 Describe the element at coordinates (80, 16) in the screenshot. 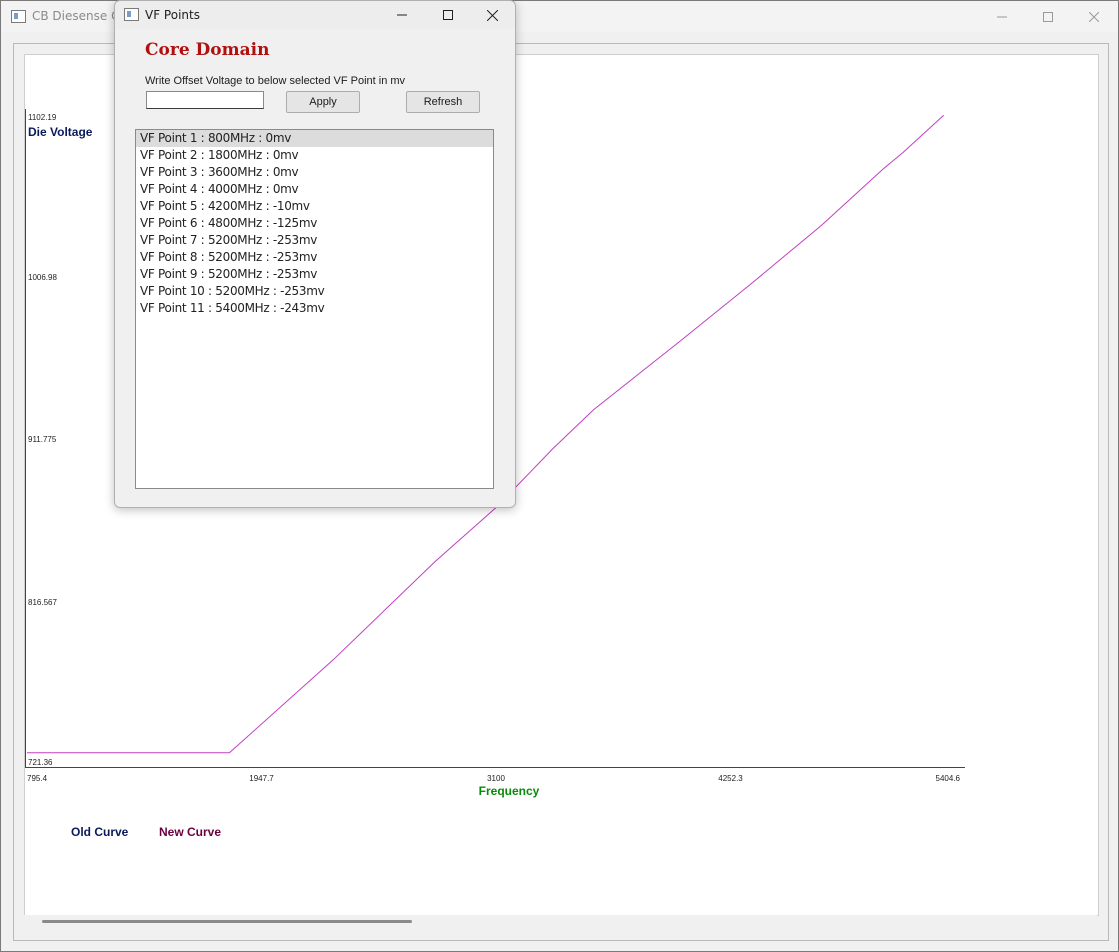

I see `main-window-title: CB Diesense Cu` at that location.